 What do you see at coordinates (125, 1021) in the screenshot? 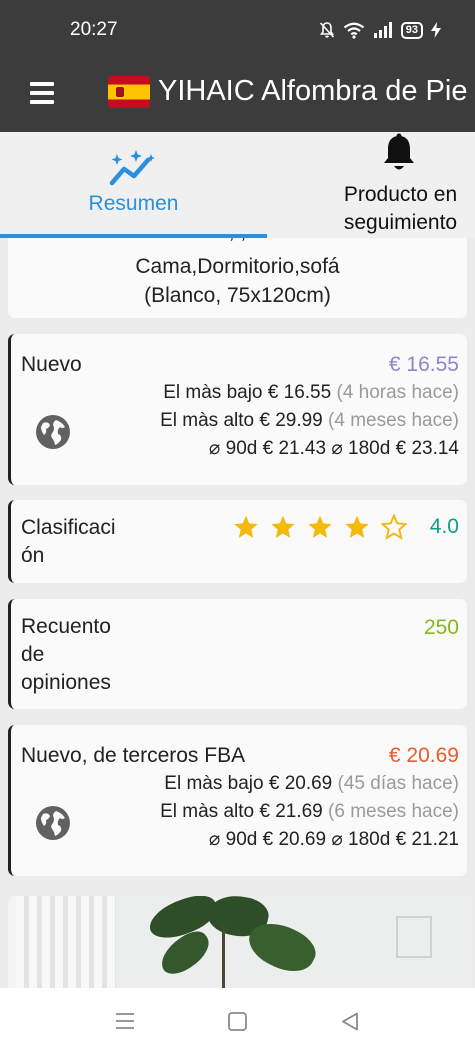
I see `recent-apps-icon` at bounding box center [125, 1021].